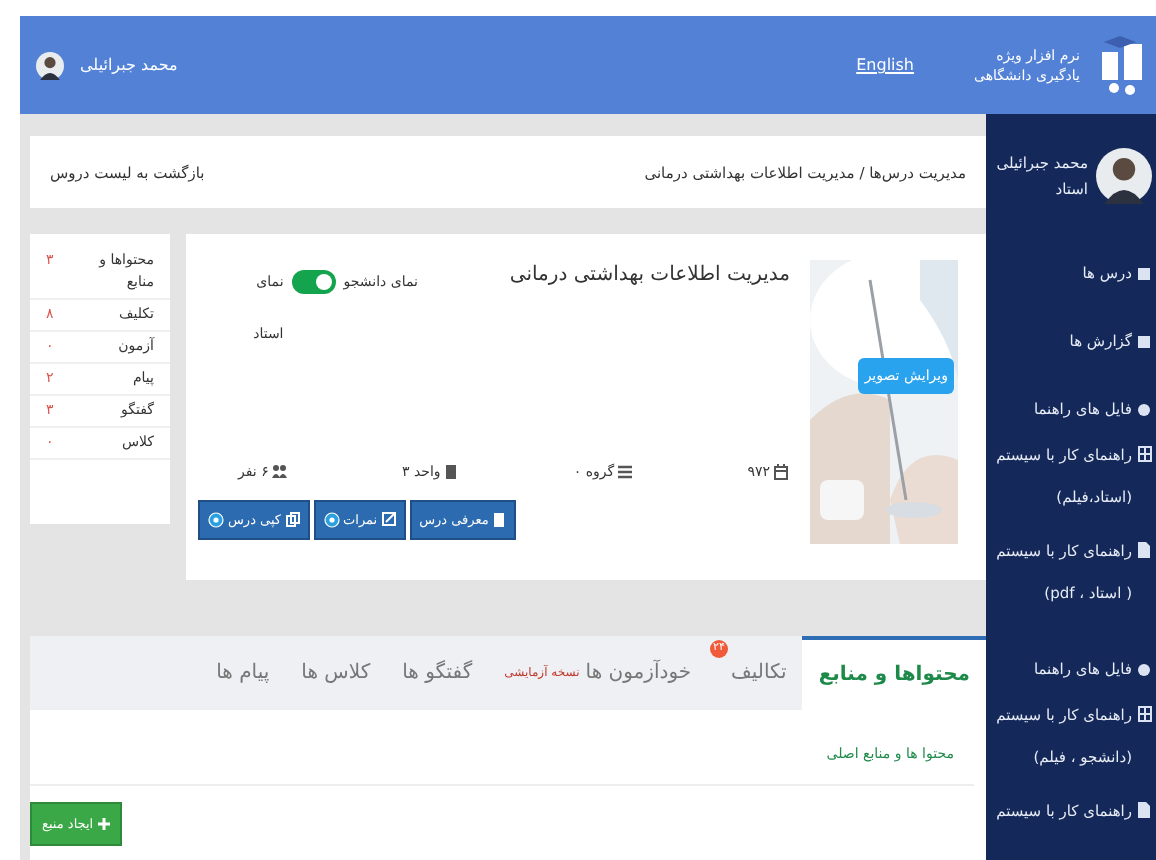 This screenshot has height=860, width=1156. I want to click on copy-icon, so click(292, 520).